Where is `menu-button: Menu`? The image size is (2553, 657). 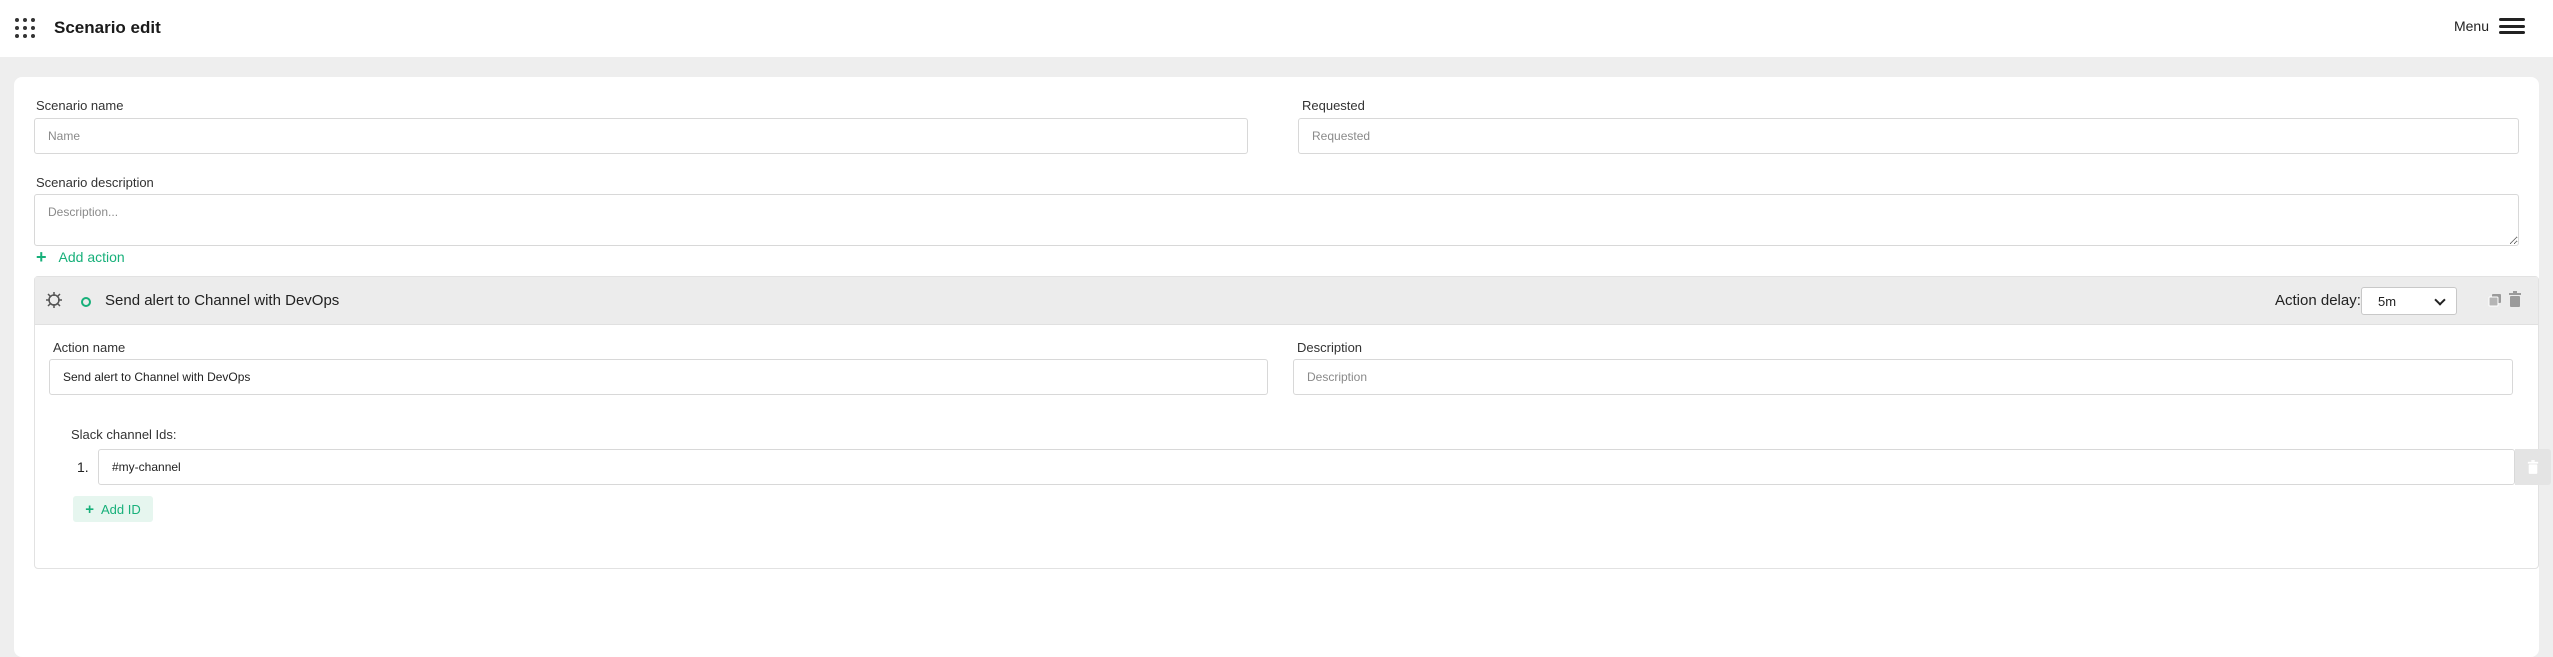
menu-button: Menu is located at coordinates (2489, 26).